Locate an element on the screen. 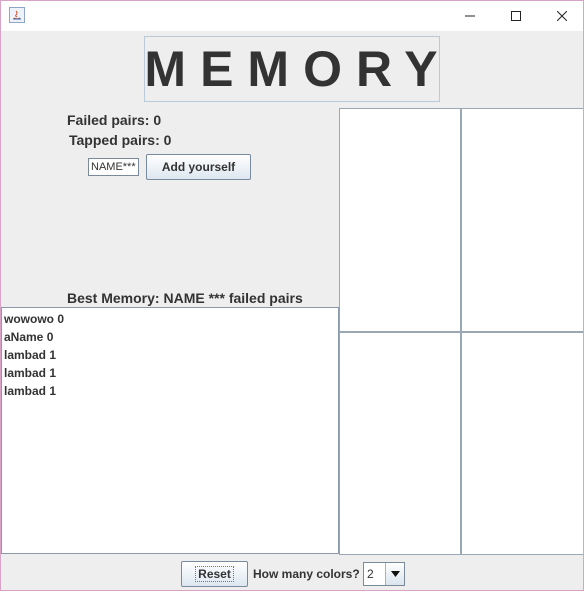 This screenshot has height=593, width=586. maximize-button is located at coordinates (516, 16).